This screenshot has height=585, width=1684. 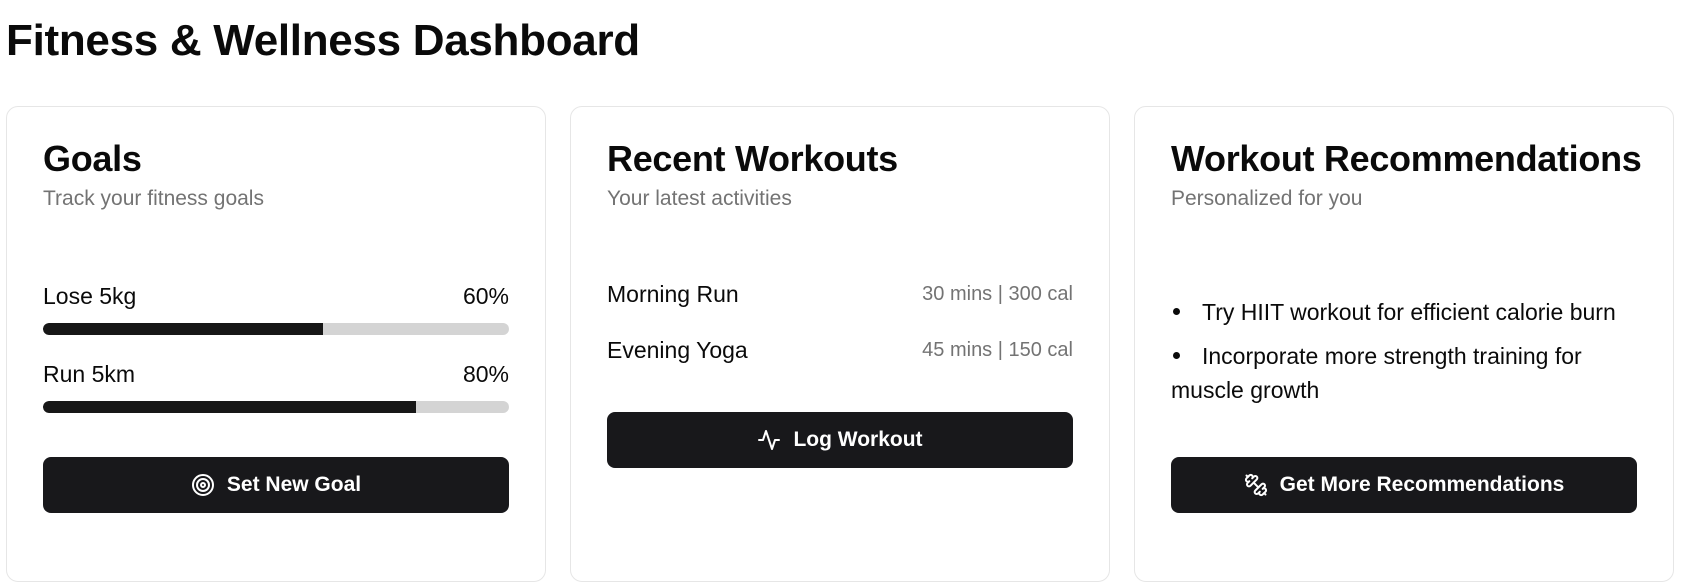 What do you see at coordinates (89, 374) in the screenshot?
I see `goal-label: Run 5km` at bounding box center [89, 374].